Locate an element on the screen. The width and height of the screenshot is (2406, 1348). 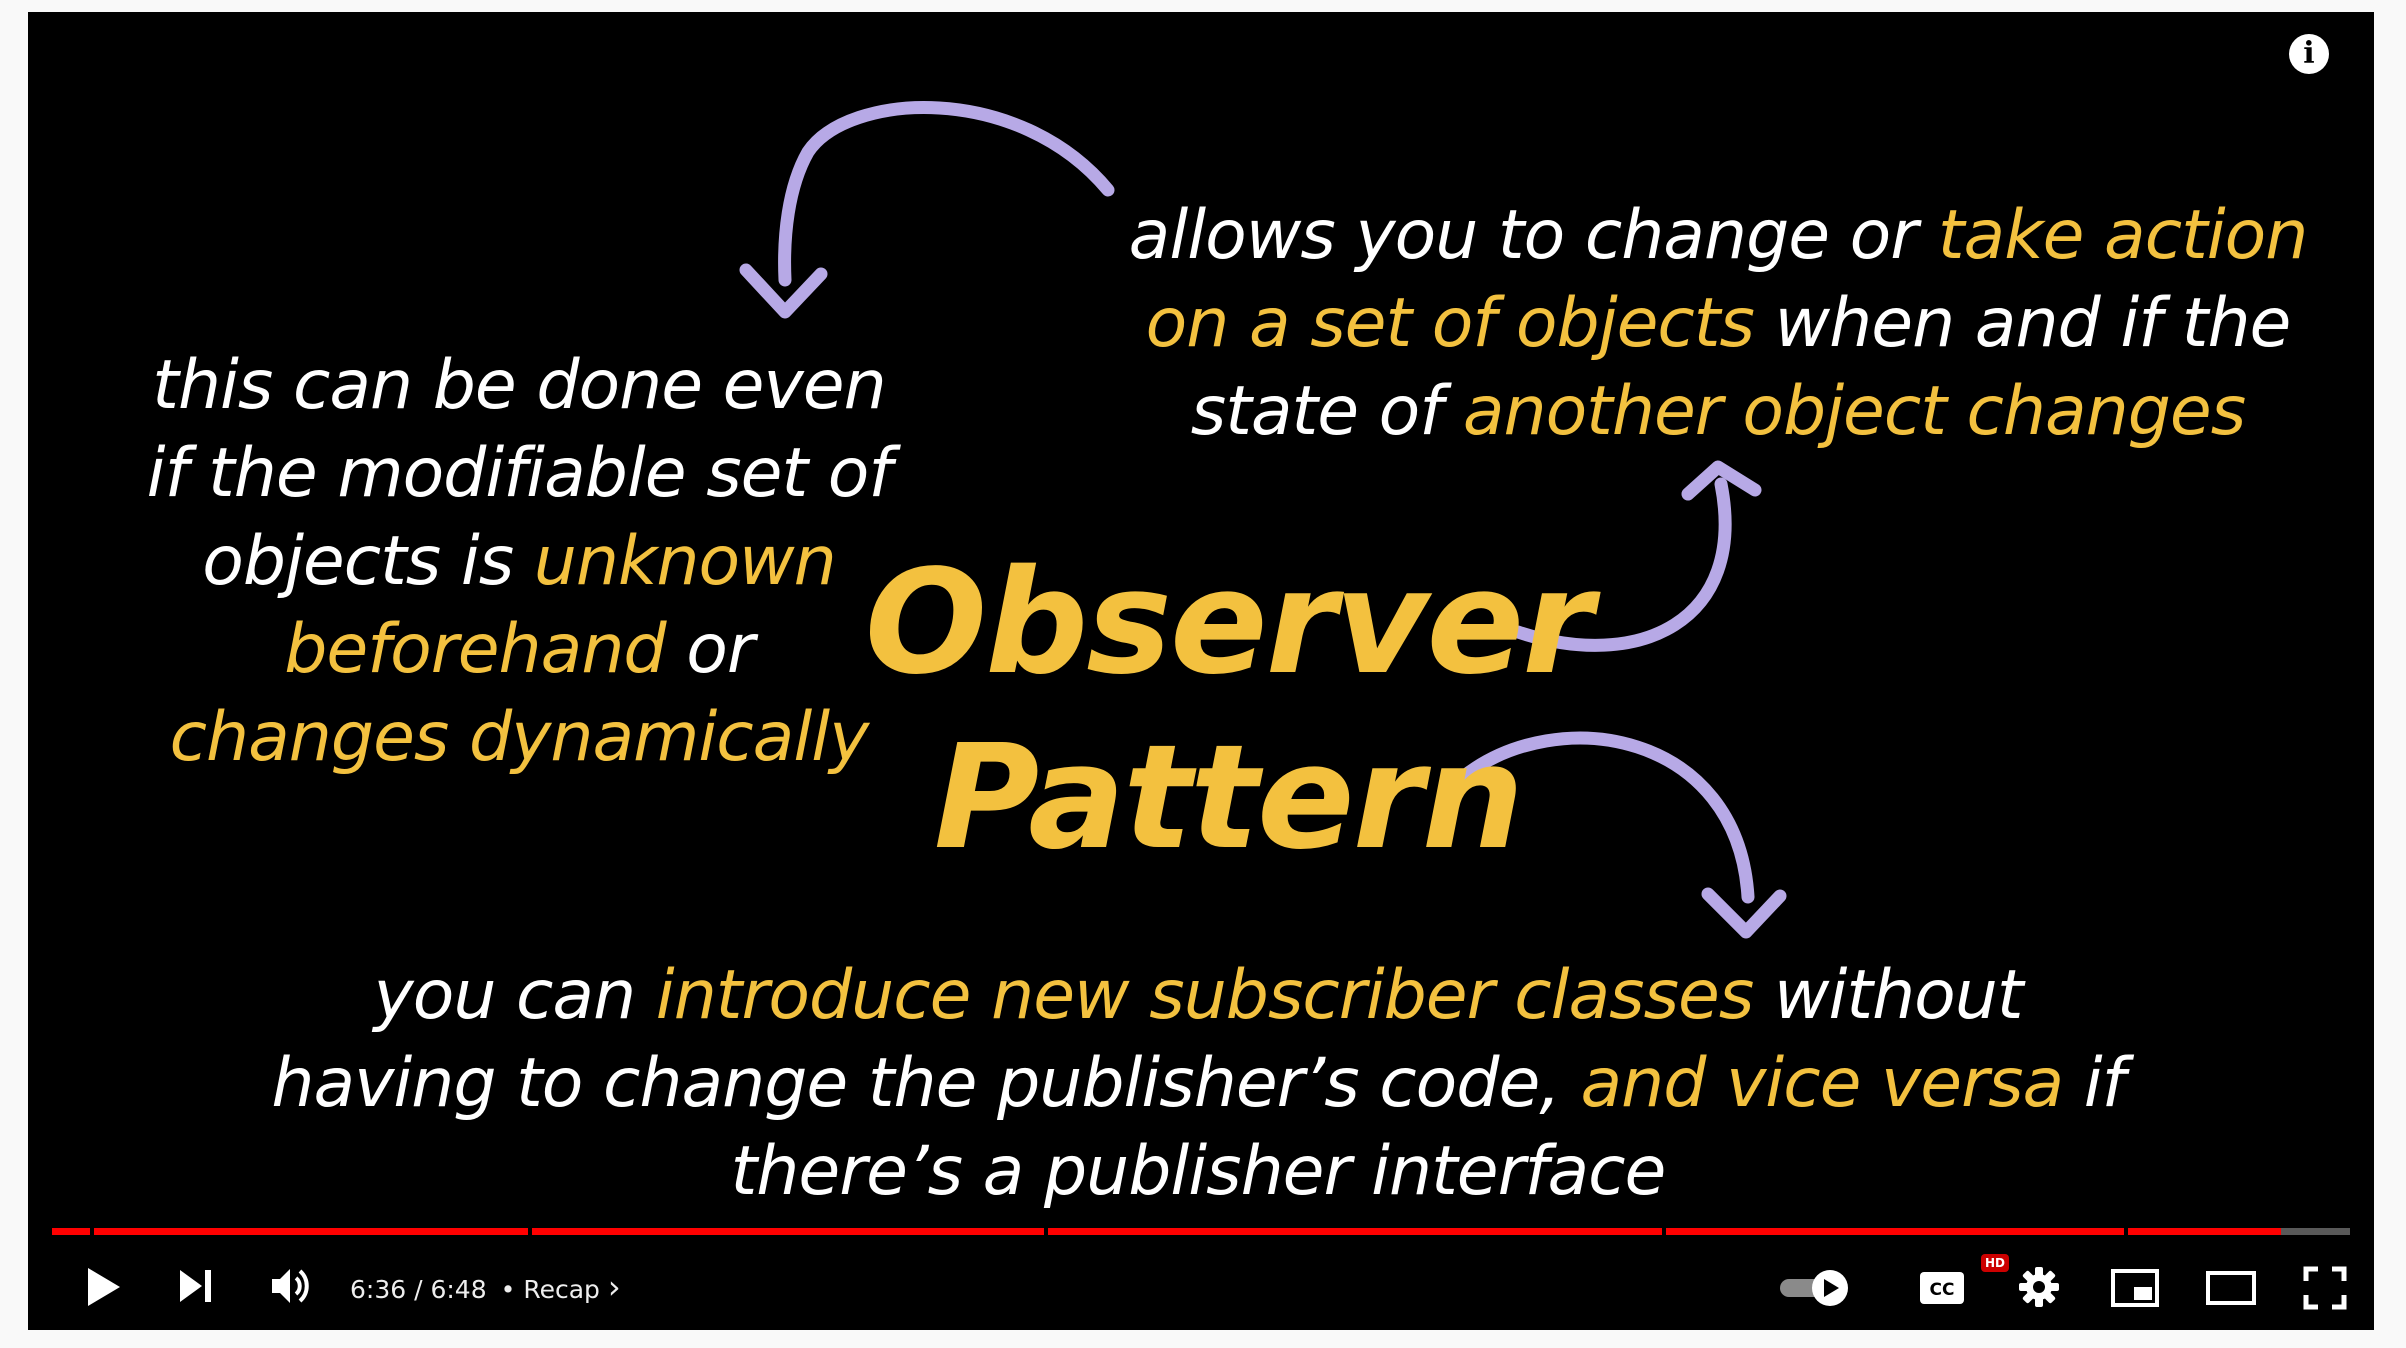
play-button is located at coordinates (102, 1287).